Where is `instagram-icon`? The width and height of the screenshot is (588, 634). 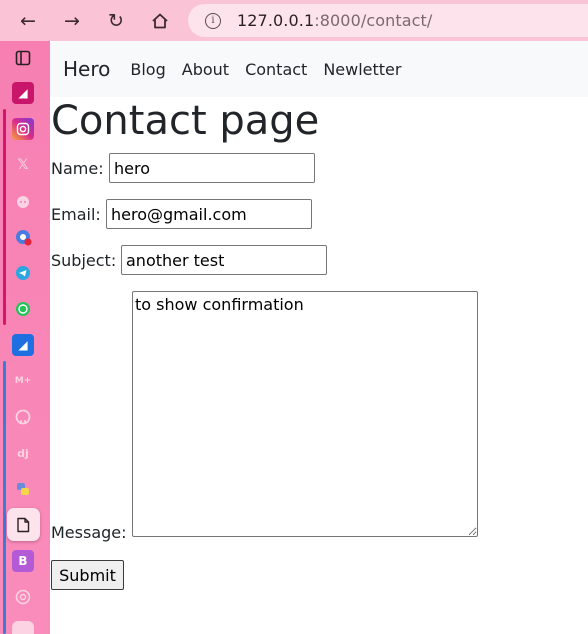 instagram-icon is located at coordinates (23, 129).